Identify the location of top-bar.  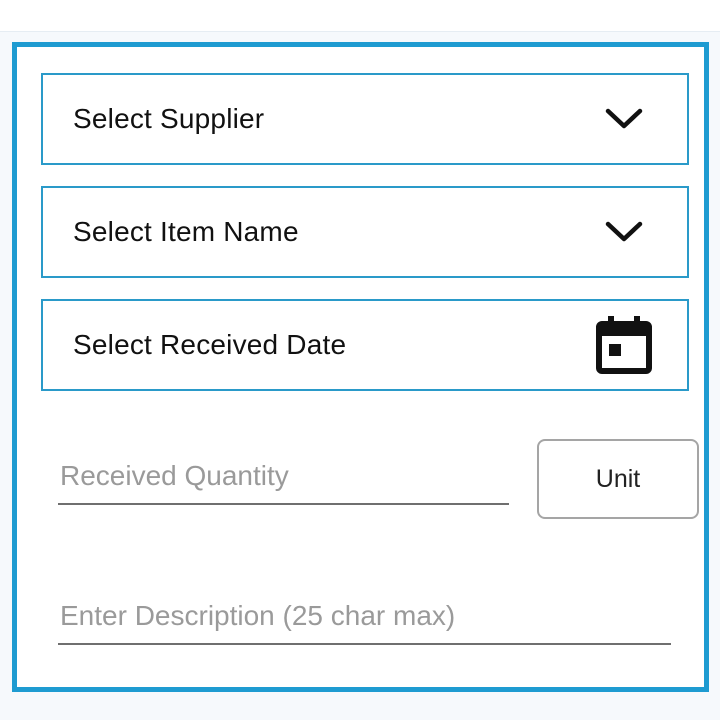
(360, 16).